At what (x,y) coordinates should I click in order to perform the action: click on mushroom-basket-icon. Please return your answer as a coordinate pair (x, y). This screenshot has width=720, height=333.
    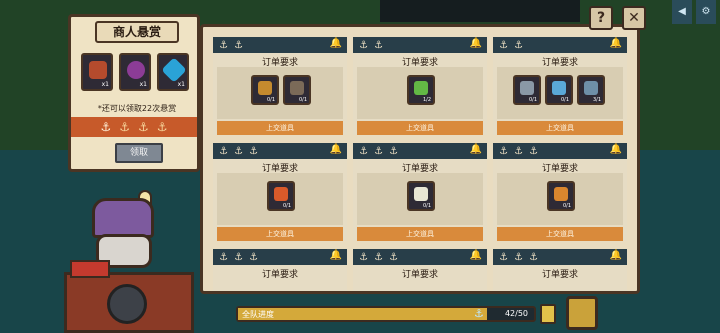
    Looking at the image, I should click on (297, 88).